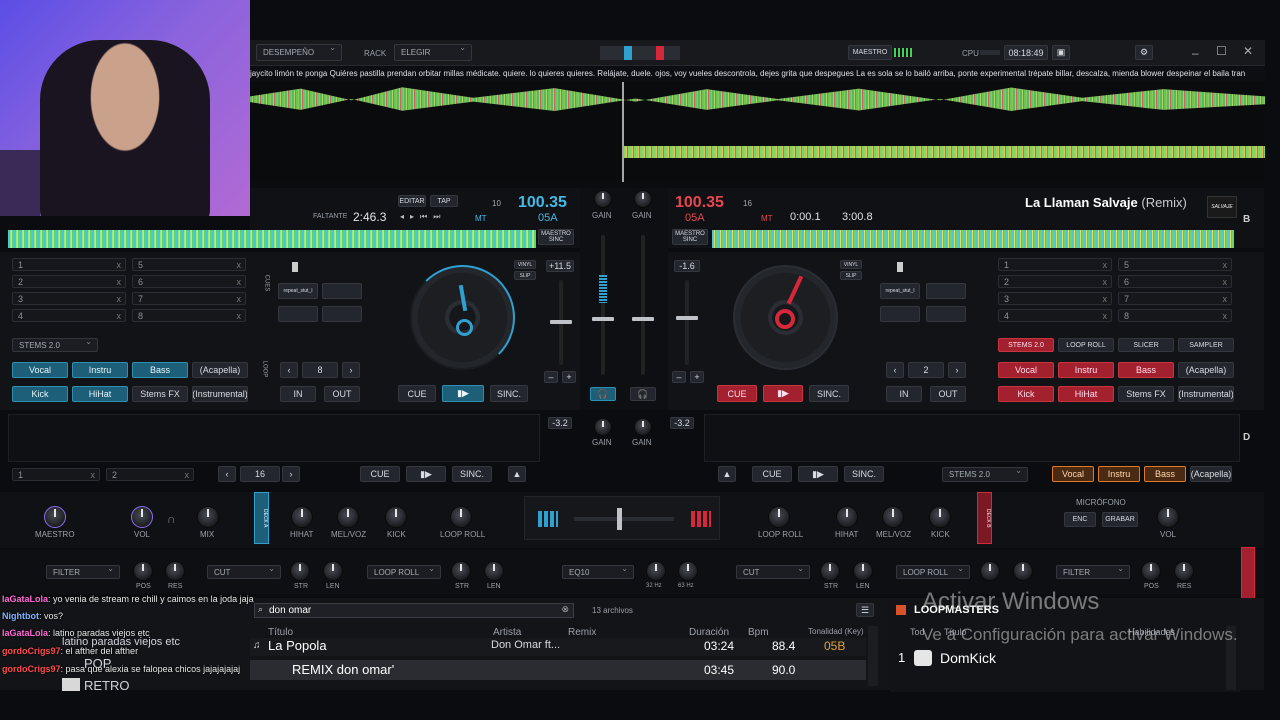 This screenshot has height=720, width=1280. I want to click on deck-a-stem-instru: Instru, so click(100, 370).